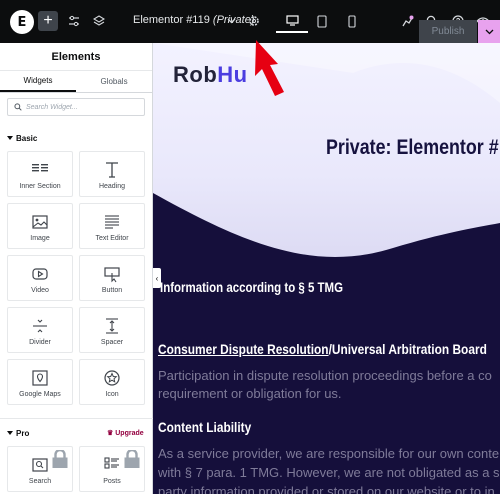  What do you see at coordinates (40, 168) in the screenshot?
I see `inner-section-icon` at bounding box center [40, 168].